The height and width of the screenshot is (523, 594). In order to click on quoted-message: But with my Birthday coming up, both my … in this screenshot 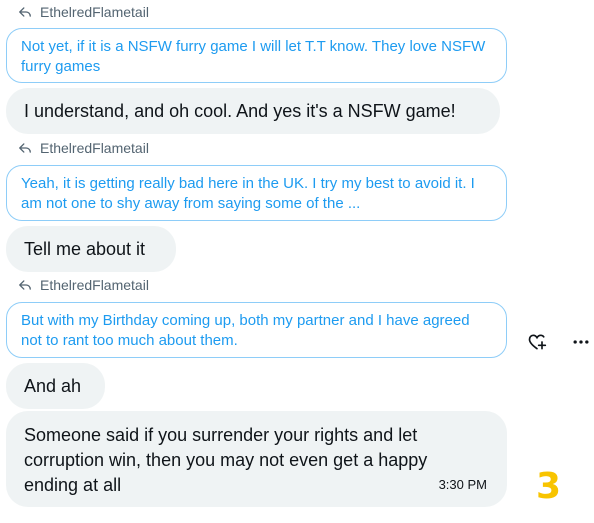, I will do `click(256, 330)`.